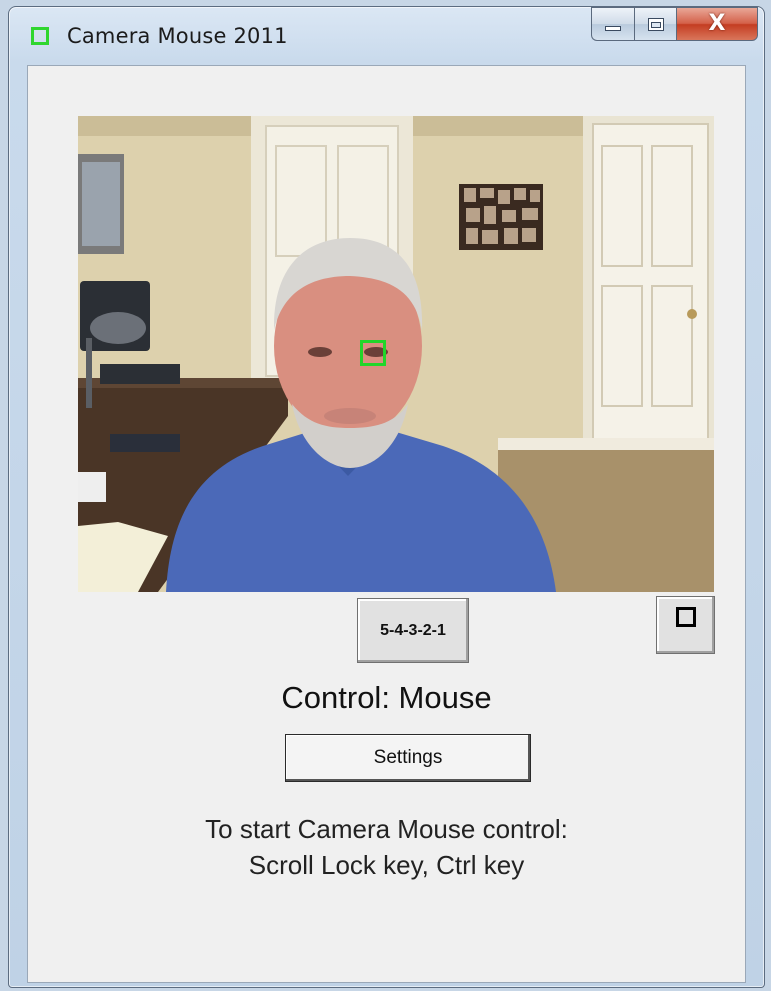 The image size is (771, 991). What do you see at coordinates (177, 36) in the screenshot?
I see `window-title: Camera Mouse 2011` at bounding box center [177, 36].